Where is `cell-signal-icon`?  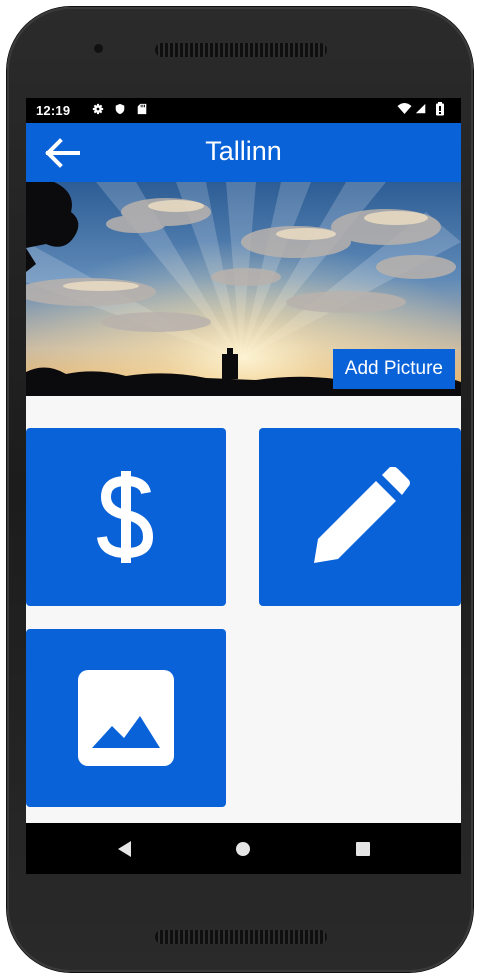
cell-signal-icon is located at coordinates (420, 108).